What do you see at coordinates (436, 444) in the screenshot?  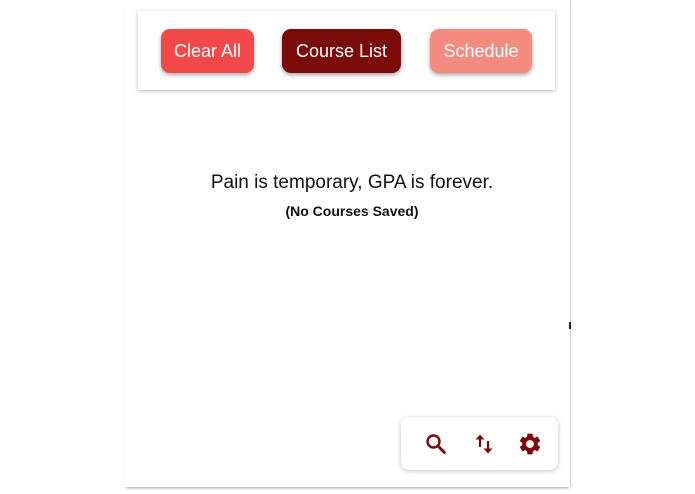 I see `search-icon` at bounding box center [436, 444].